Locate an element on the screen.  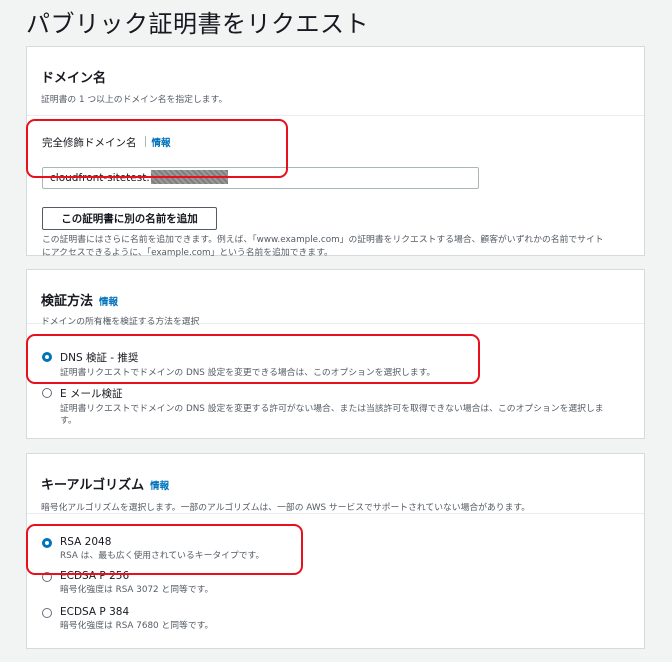
email-validation-label: E メール検証 is located at coordinates (91, 394).